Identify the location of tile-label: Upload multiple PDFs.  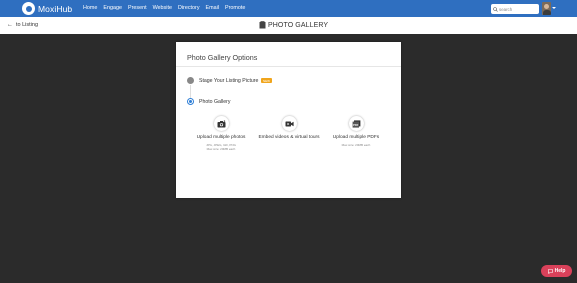
(356, 137).